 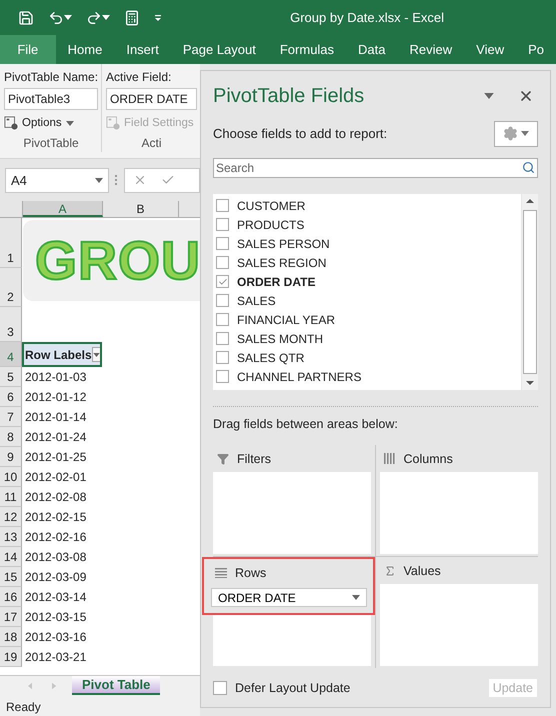 I want to click on group-label: Acti, so click(x=151, y=144).